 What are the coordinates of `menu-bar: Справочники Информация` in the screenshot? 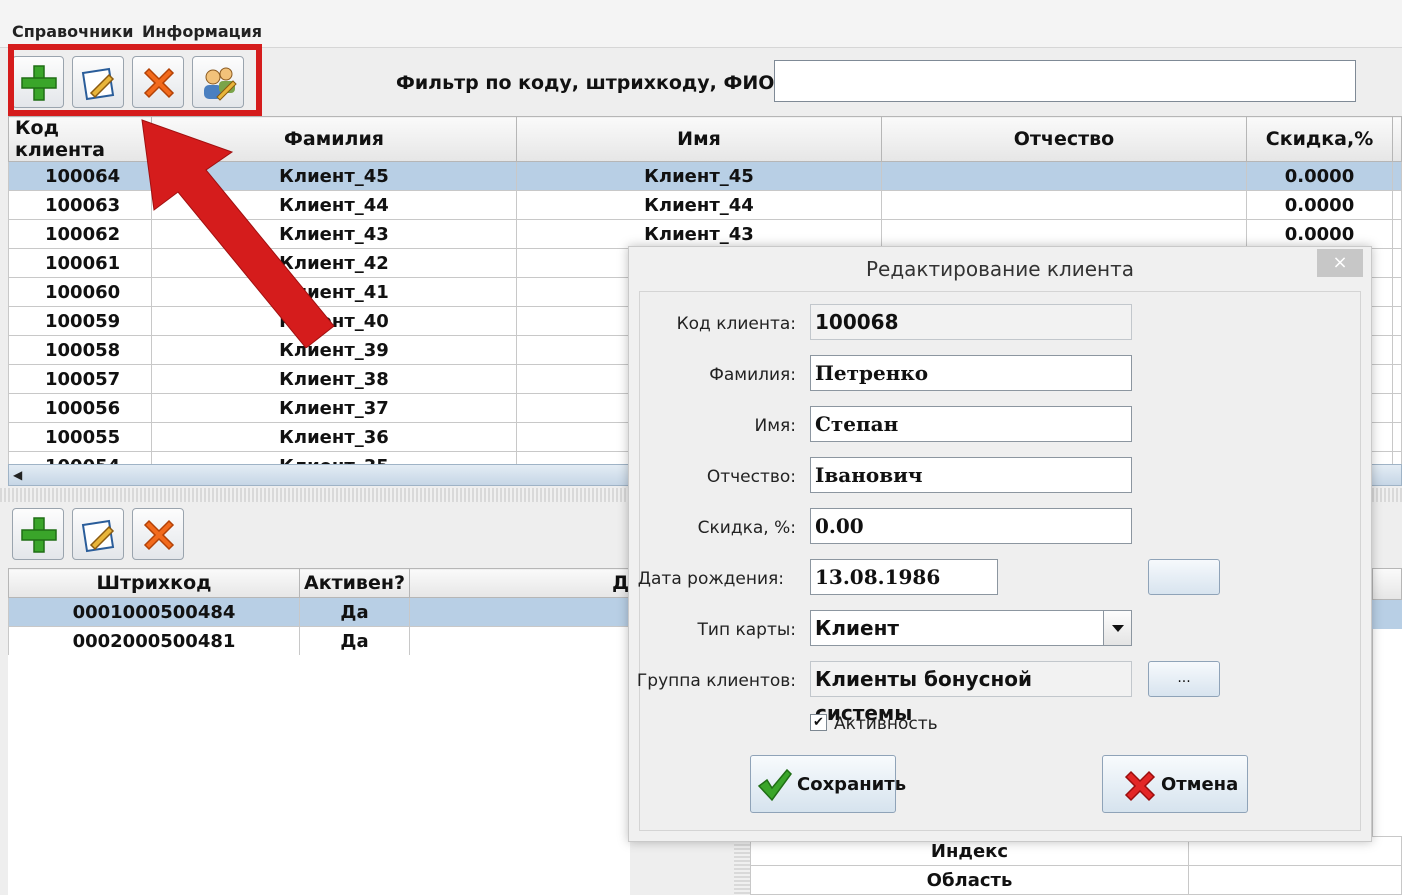 It's located at (701, 30).